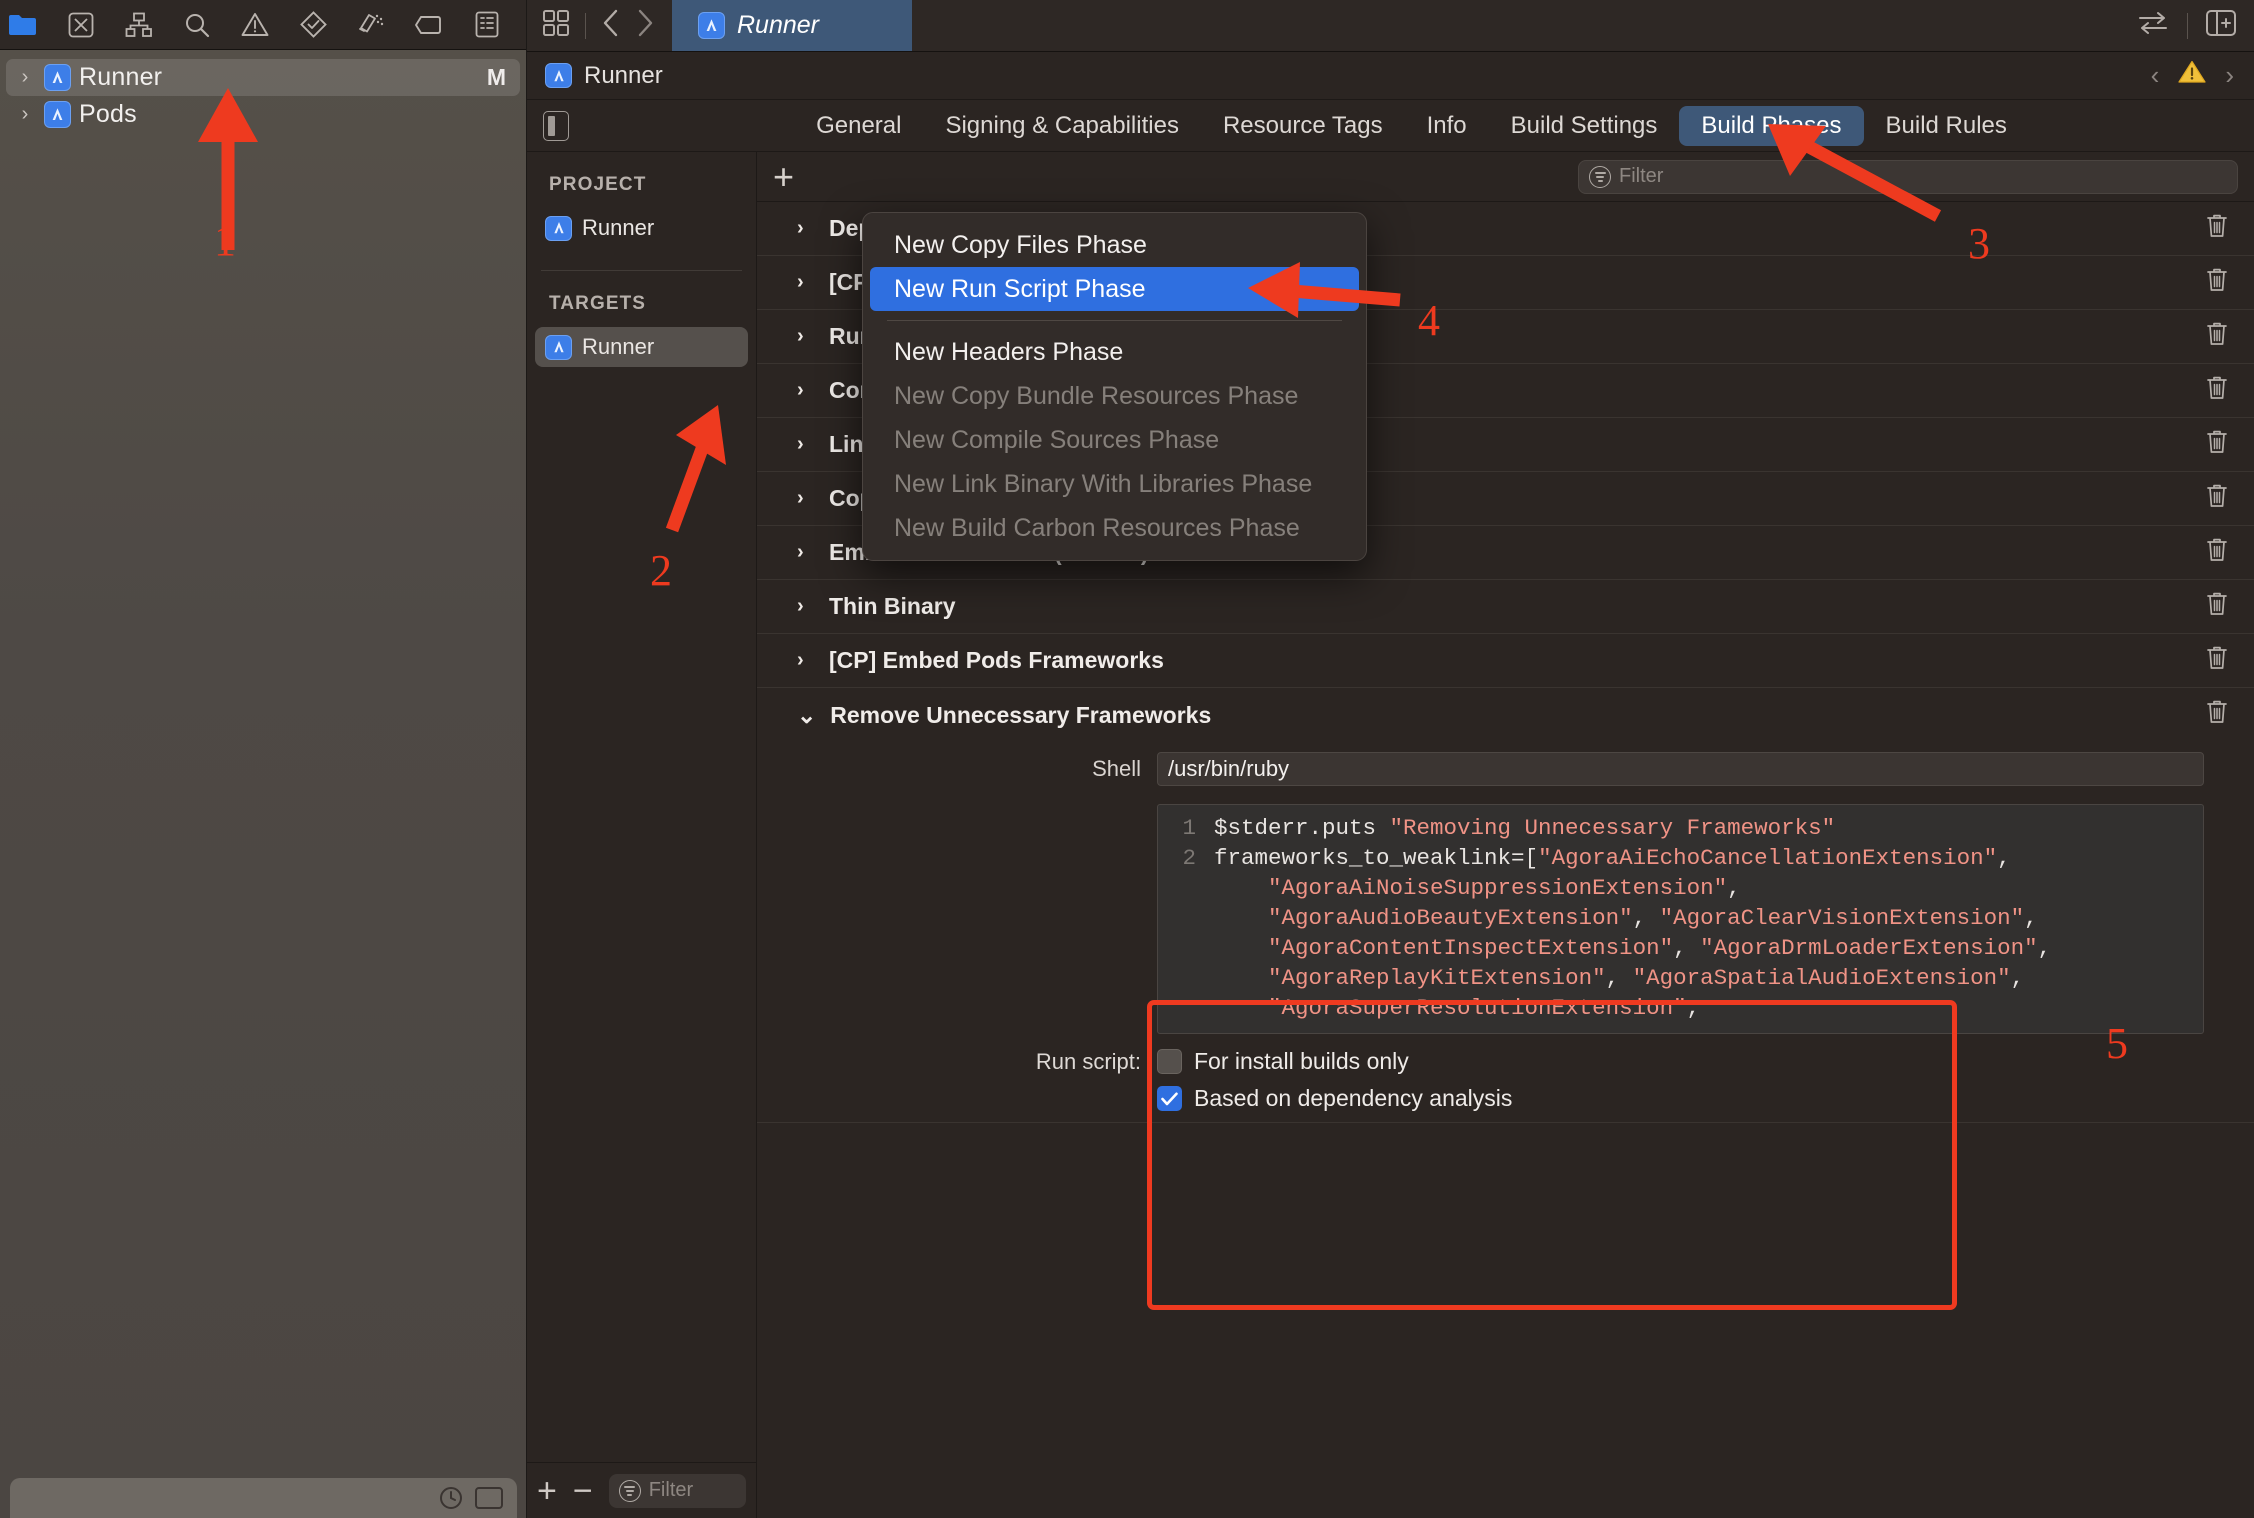  What do you see at coordinates (641, 228) in the screenshot?
I see `project-item-runner: Runner` at bounding box center [641, 228].